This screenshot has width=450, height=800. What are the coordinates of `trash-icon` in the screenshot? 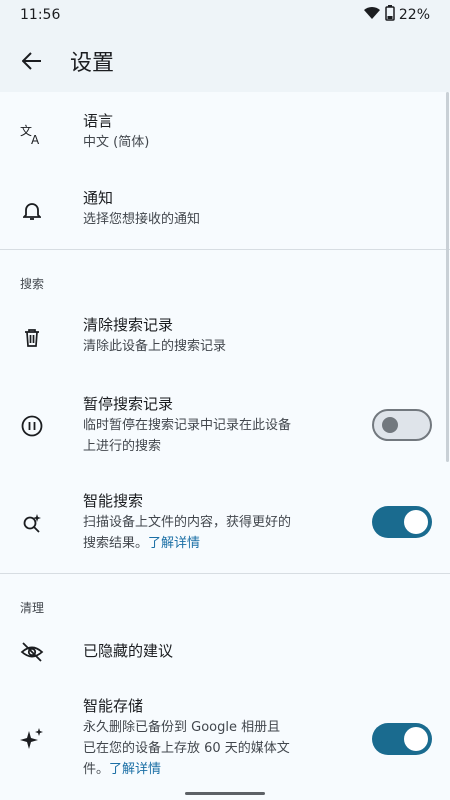 It's located at (32, 338).